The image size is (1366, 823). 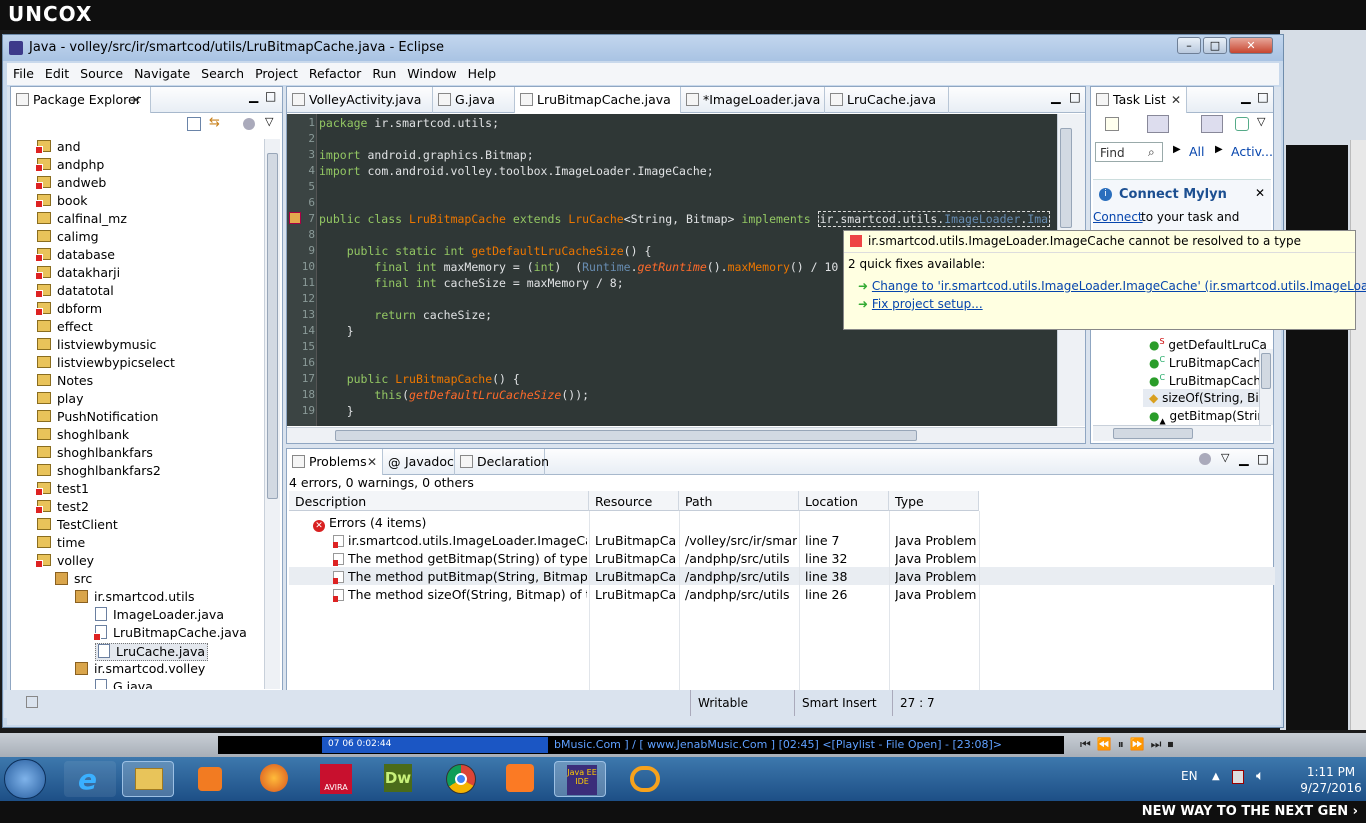 What do you see at coordinates (439, 501) in the screenshot?
I see `column-description: Description` at bounding box center [439, 501].